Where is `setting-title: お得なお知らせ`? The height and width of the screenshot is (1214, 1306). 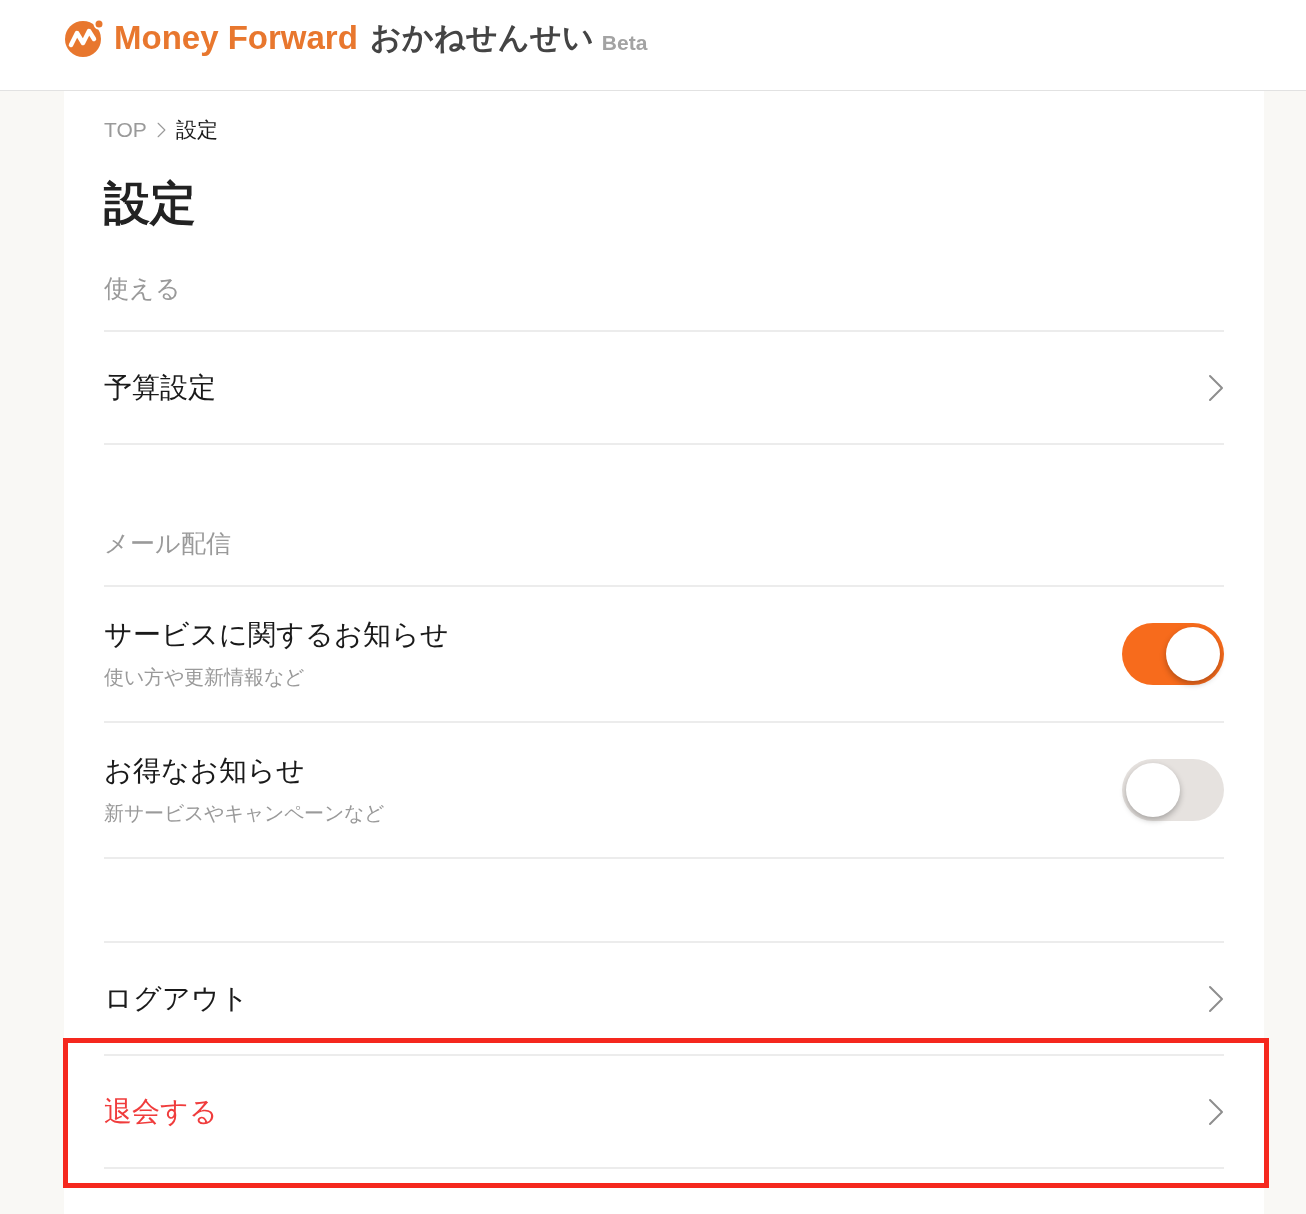 setting-title: お得なお知らせ is located at coordinates (205, 771).